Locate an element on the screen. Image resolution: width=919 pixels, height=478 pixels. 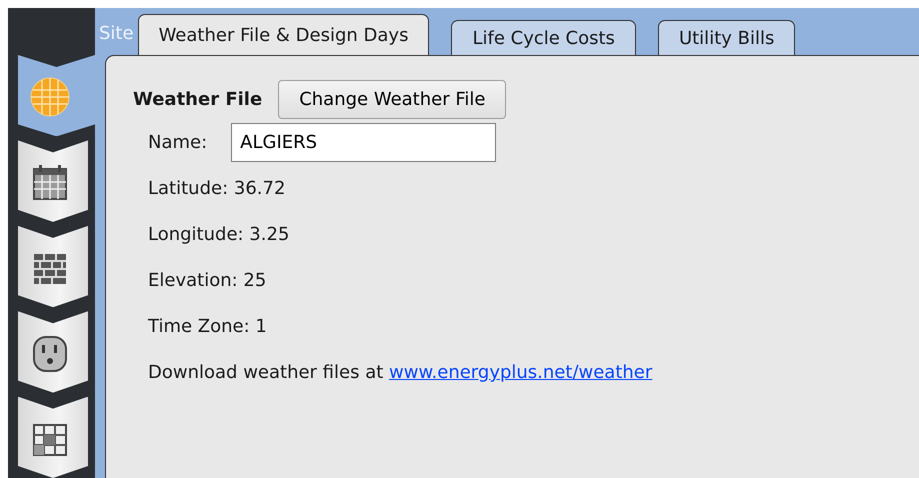
tab: Weather File & Design Days is located at coordinates (284, 34).